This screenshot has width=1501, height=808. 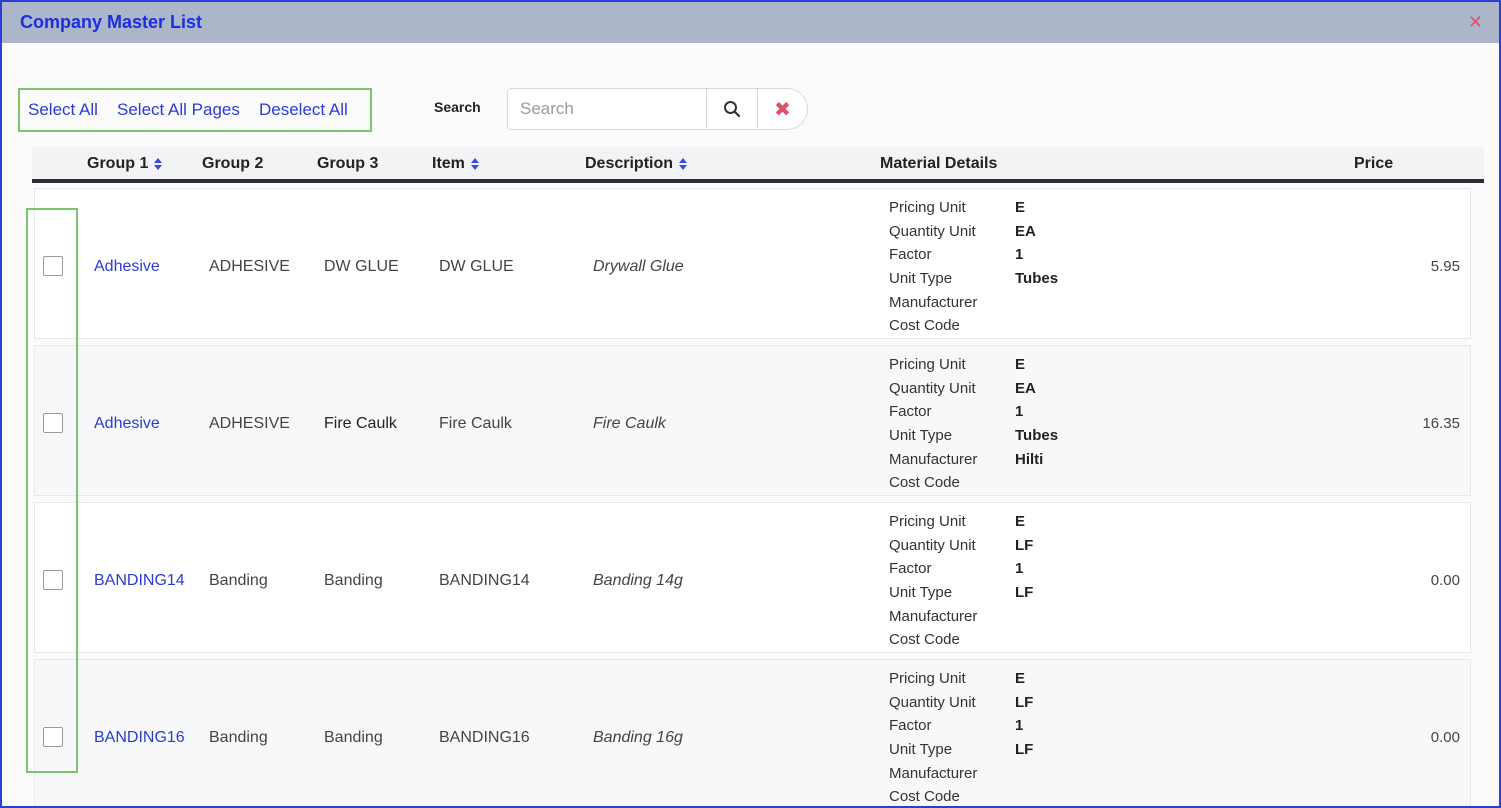 I want to click on search-input, so click(x=607, y=109).